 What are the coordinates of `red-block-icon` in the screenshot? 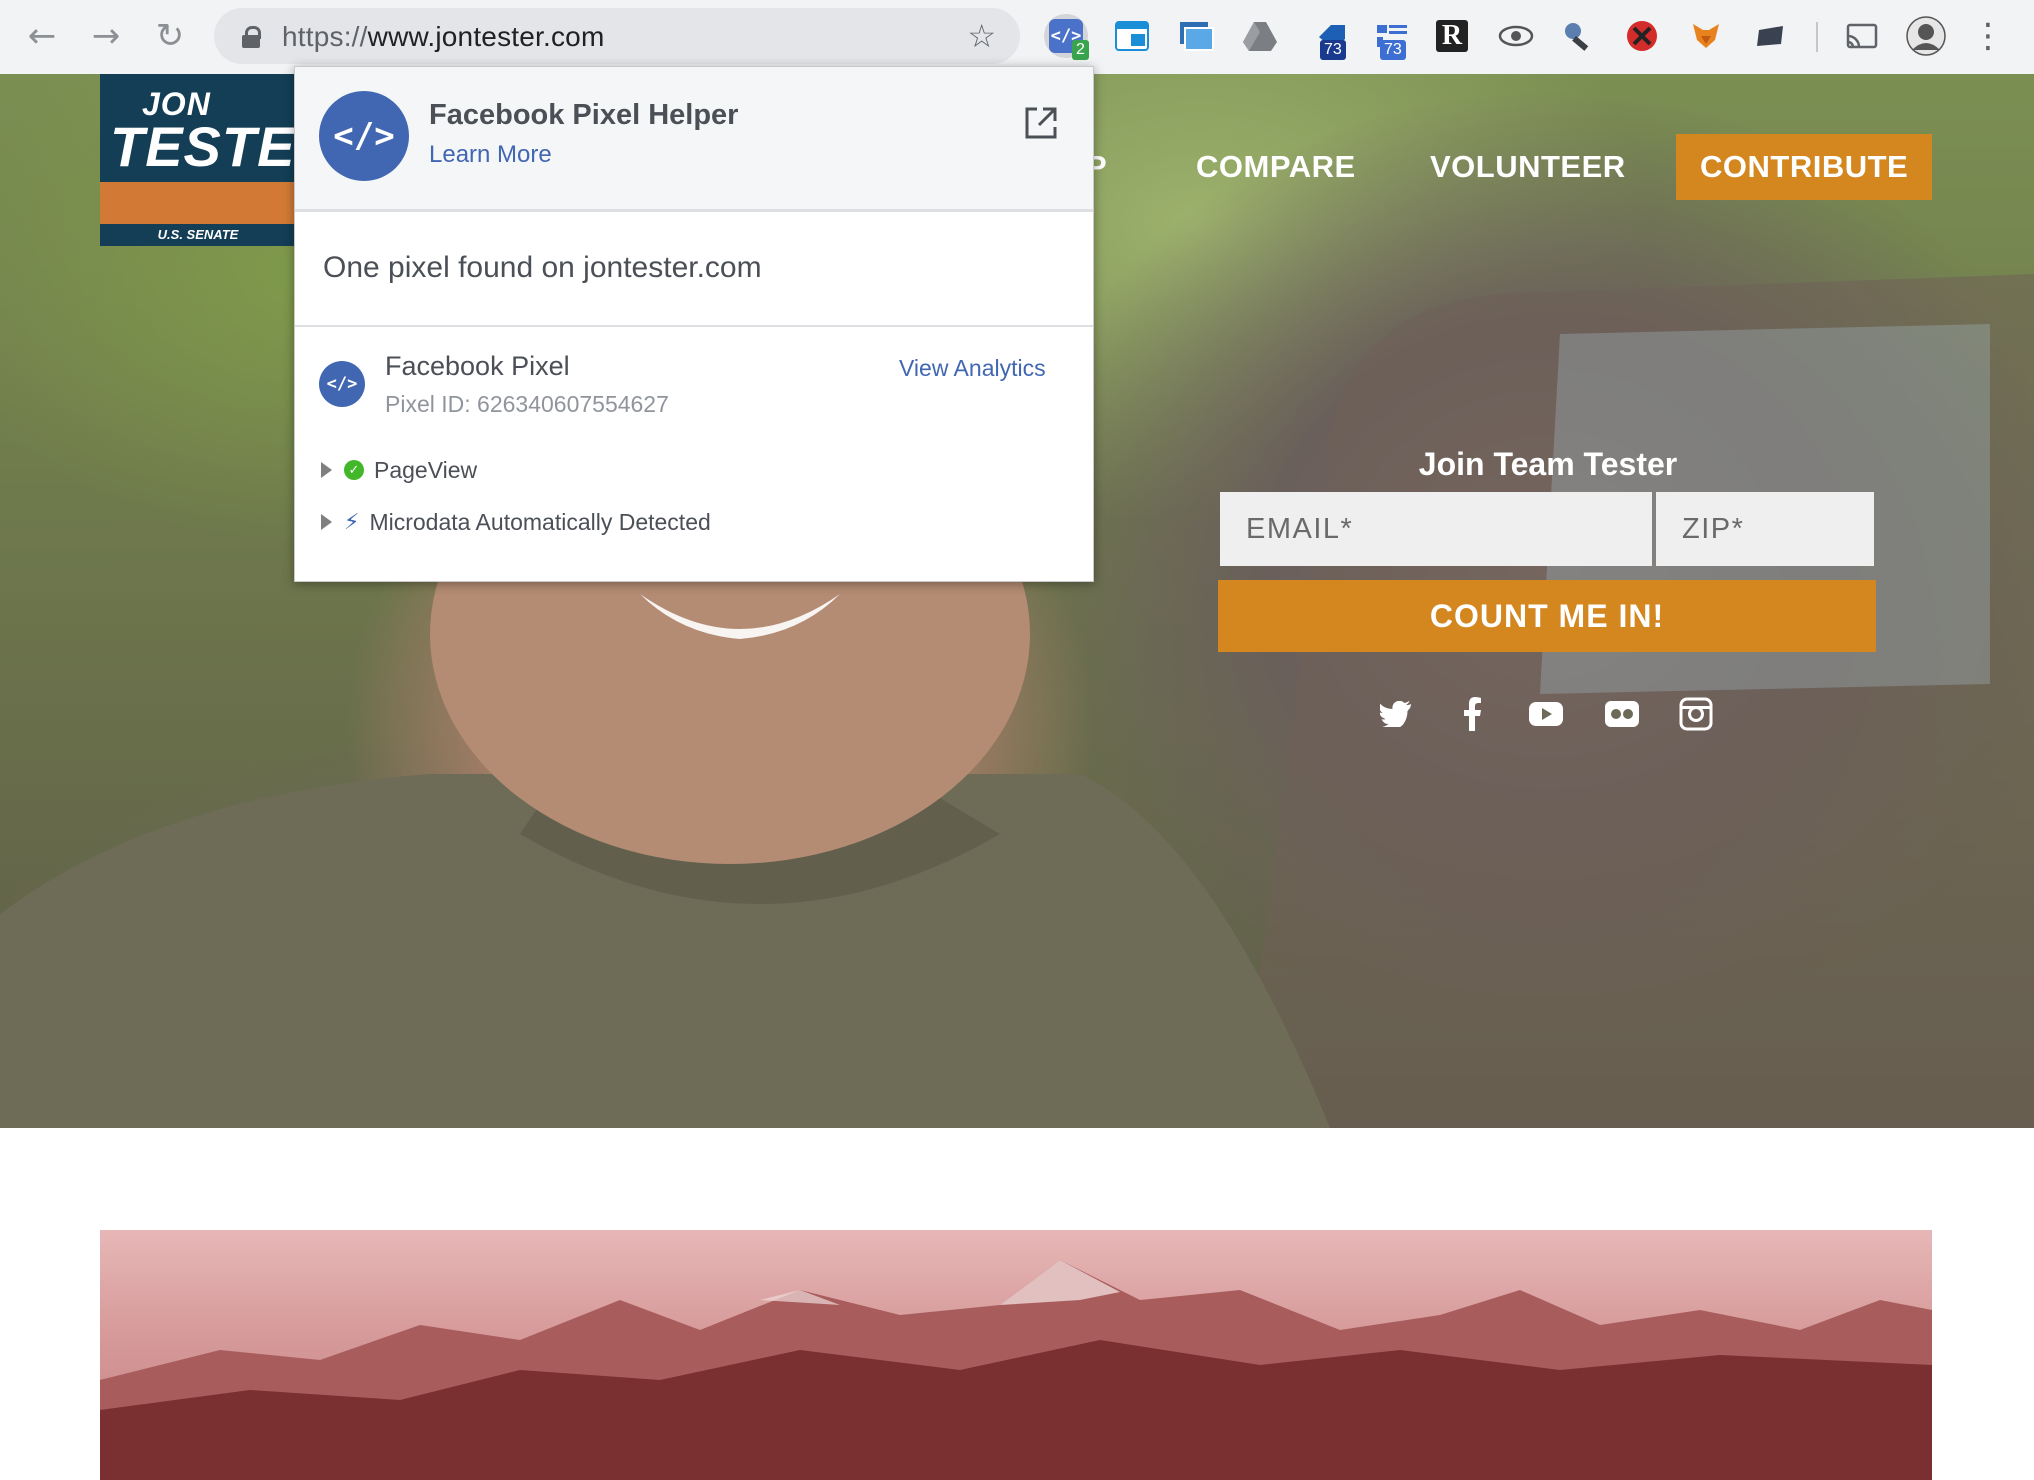 It's located at (1642, 36).